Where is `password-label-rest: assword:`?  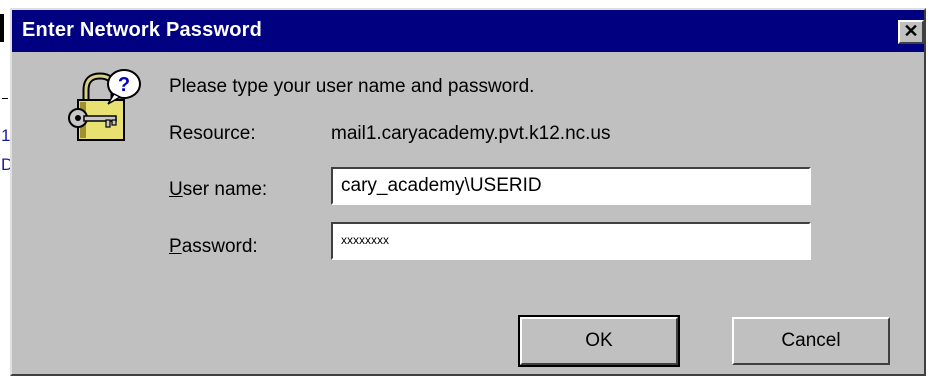
password-label-rest: assword: is located at coordinates (219, 246).